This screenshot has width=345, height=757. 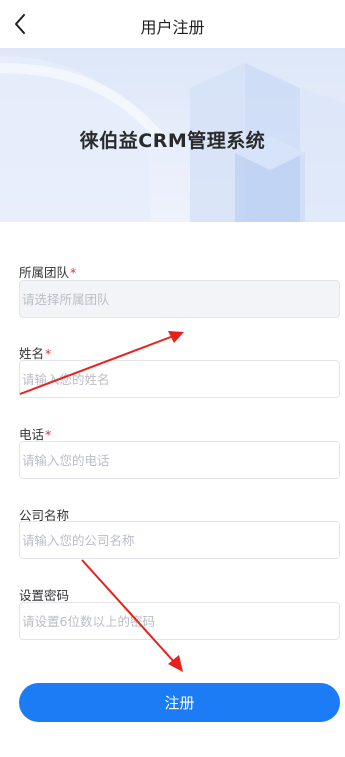 What do you see at coordinates (179, 379) in the screenshot?
I see `name-input` at bounding box center [179, 379].